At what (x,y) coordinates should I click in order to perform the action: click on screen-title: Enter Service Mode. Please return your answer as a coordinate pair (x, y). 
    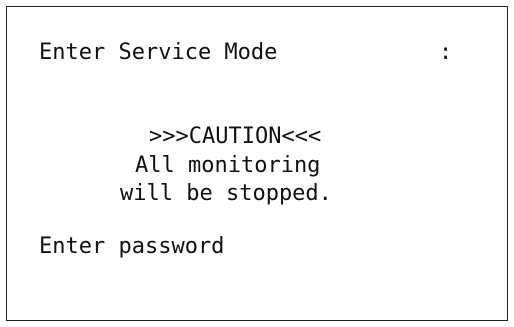
    Looking at the image, I should click on (158, 52).